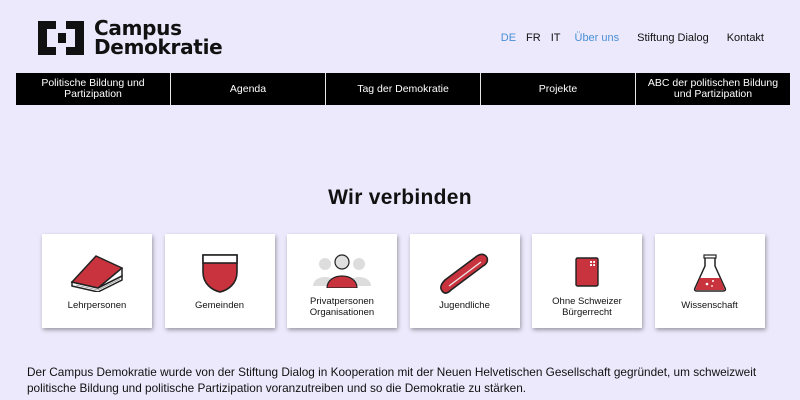  What do you see at coordinates (342, 301) in the screenshot?
I see `card-label-line-1: Privatpersonen` at bounding box center [342, 301].